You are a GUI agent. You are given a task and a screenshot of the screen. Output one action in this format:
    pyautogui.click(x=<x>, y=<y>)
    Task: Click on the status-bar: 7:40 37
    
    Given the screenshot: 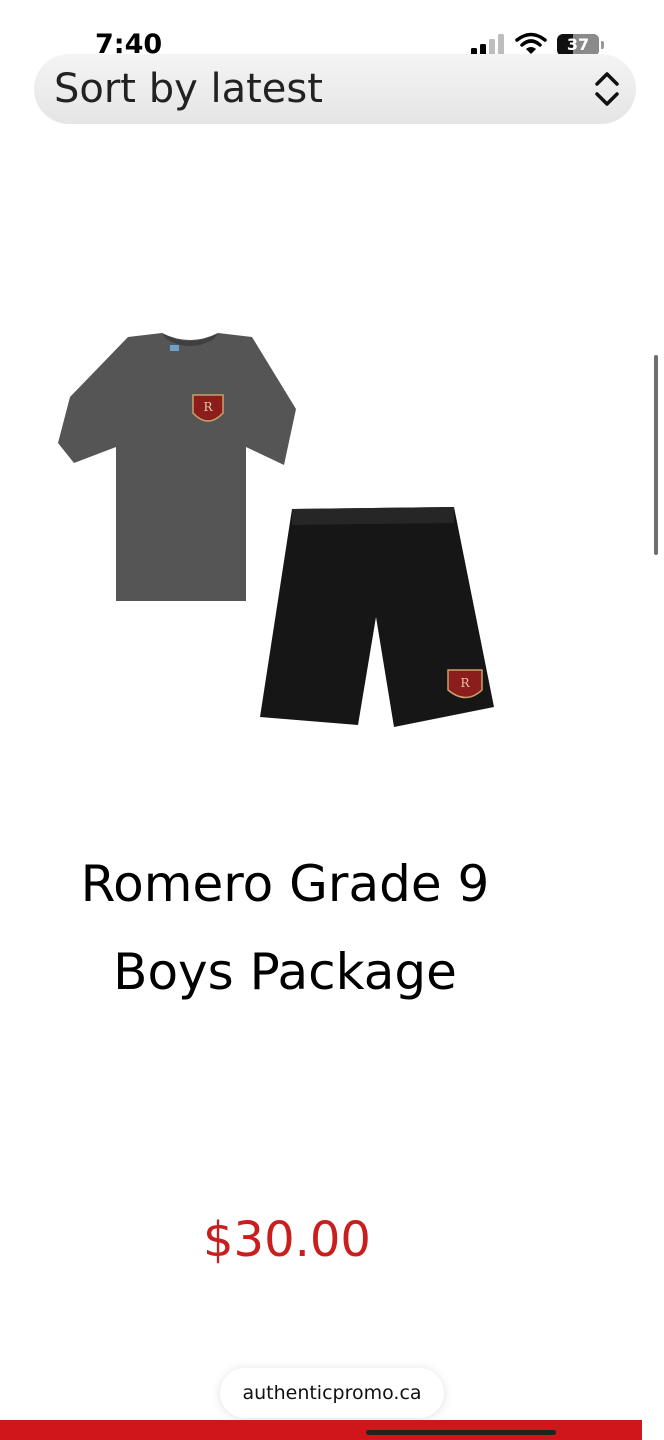 What is the action you would take?
    pyautogui.click(x=332, y=30)
    